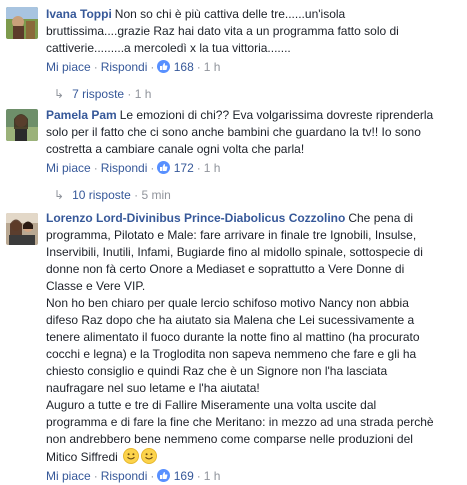 This screenshot has width=467, height=485. I want to click on comment-author: Pamela Pam, so click(81, 115).